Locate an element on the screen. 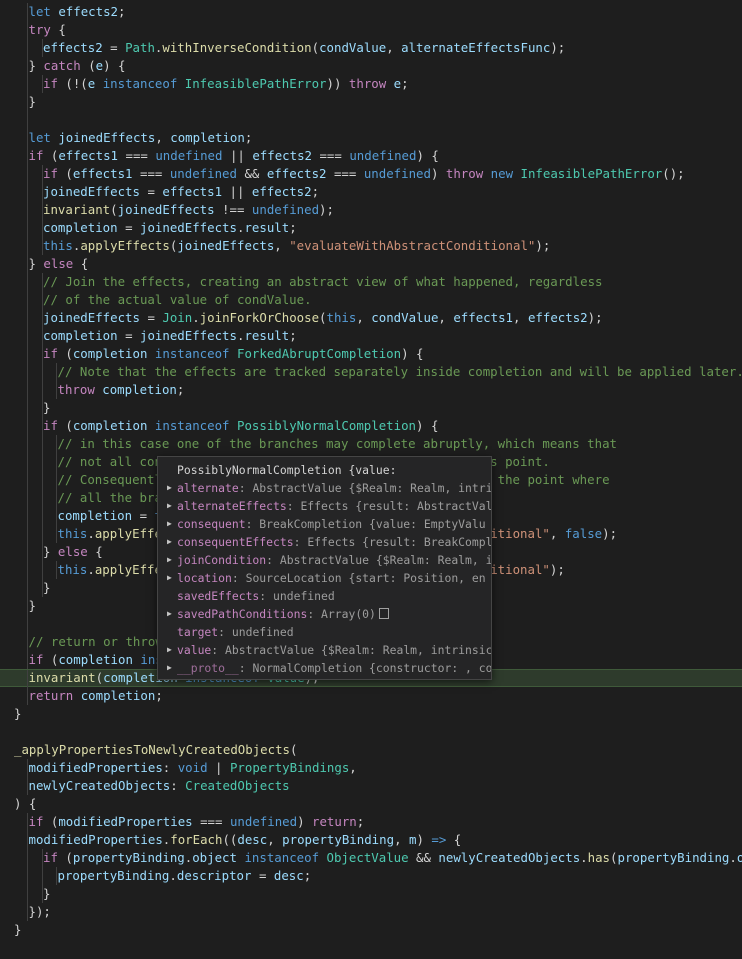 The height and width of the screenshot is (959, 742). code-line: // of the actual value of condValue. is located at coordinates (371, 300).